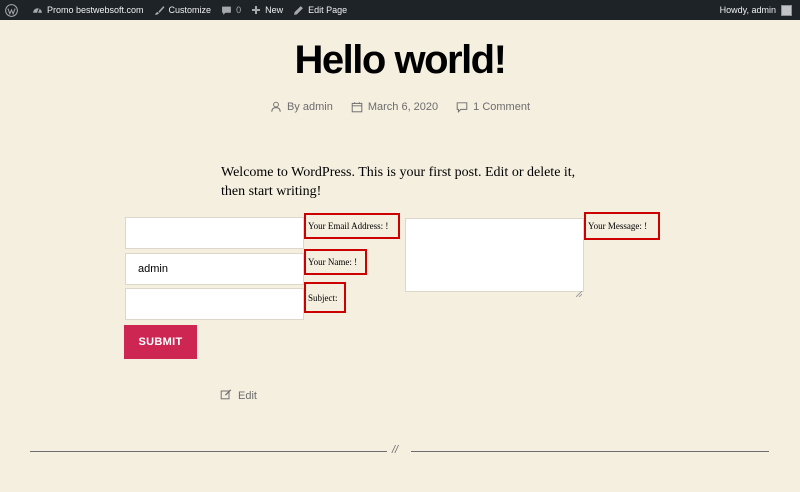  Describe the element at coordinates (256, 10) in the screenshot. I see `plus-icon` at that location.